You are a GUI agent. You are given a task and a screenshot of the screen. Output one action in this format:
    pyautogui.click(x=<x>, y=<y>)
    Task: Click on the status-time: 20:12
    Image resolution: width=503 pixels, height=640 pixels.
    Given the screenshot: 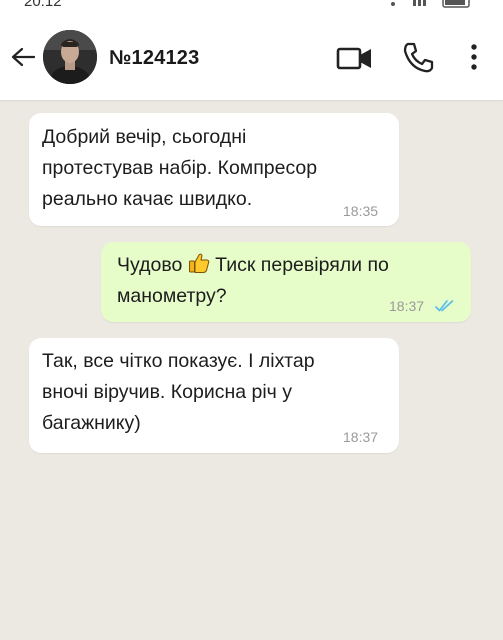 What is the action you would take?
    pyautogui.click(x=43, y=5)
    